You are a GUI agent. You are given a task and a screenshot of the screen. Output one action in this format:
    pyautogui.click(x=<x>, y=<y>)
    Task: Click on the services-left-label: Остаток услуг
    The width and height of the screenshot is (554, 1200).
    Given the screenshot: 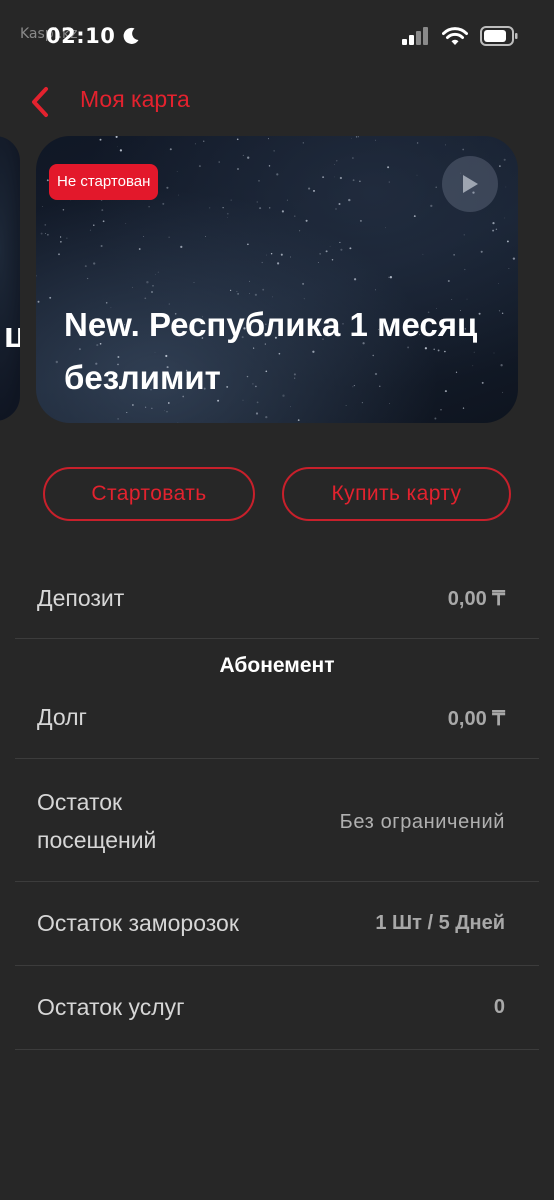 What is the action you would take?
    pyautogui.click(x=111, y=1007)
    